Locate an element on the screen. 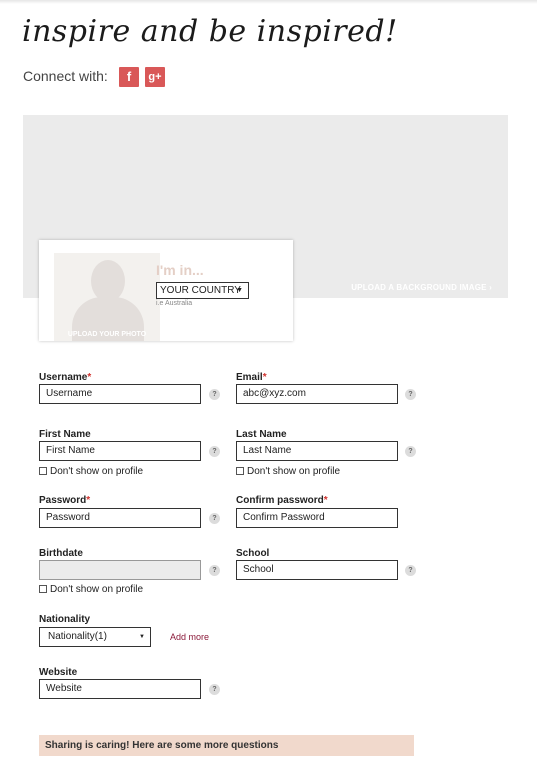 This screenshot has width=537, height=767. username-label: Username* is located at coordinates (65, 377).